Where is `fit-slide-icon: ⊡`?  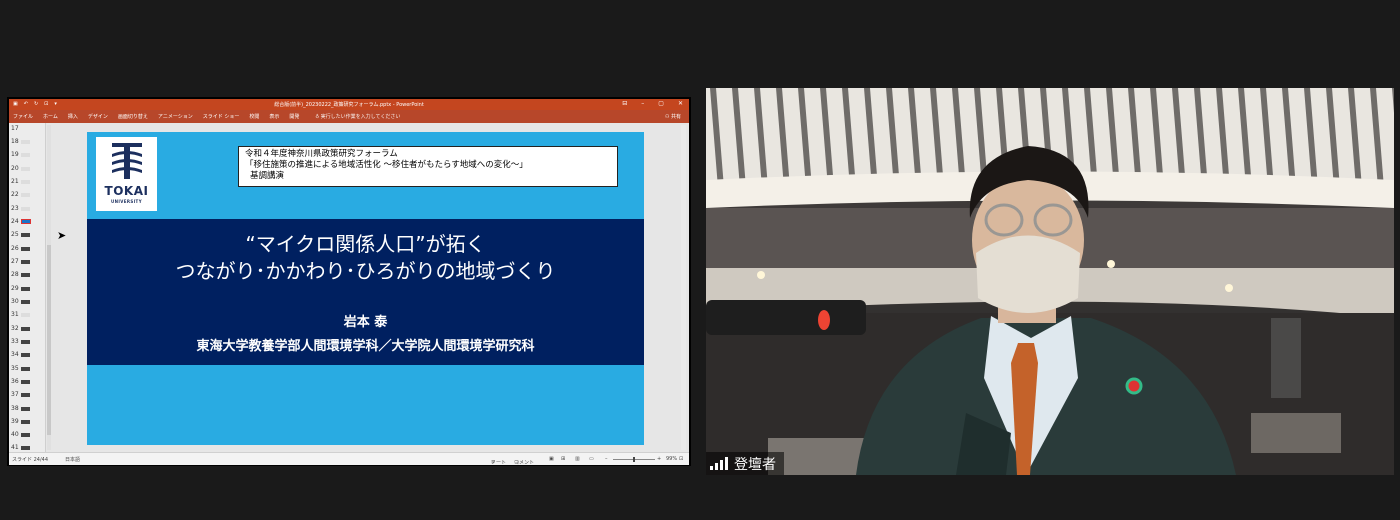
fit-slide-icon: ⊡ is located at coordinates (681, 459).